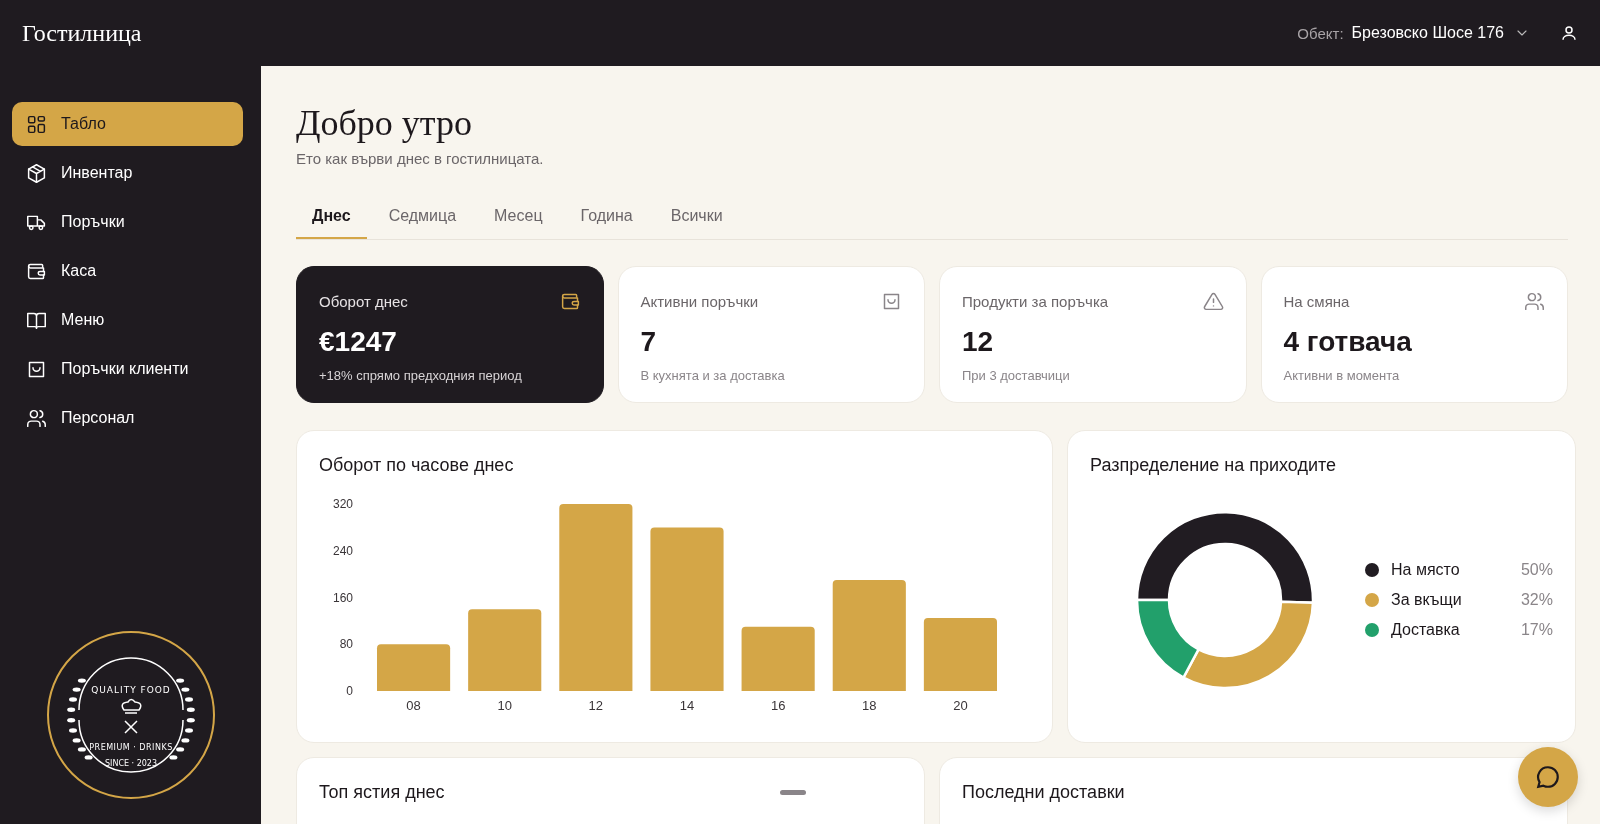 This screenshot has width=1600, height=824. I want to click on tab: Днес, so click(331, 217).